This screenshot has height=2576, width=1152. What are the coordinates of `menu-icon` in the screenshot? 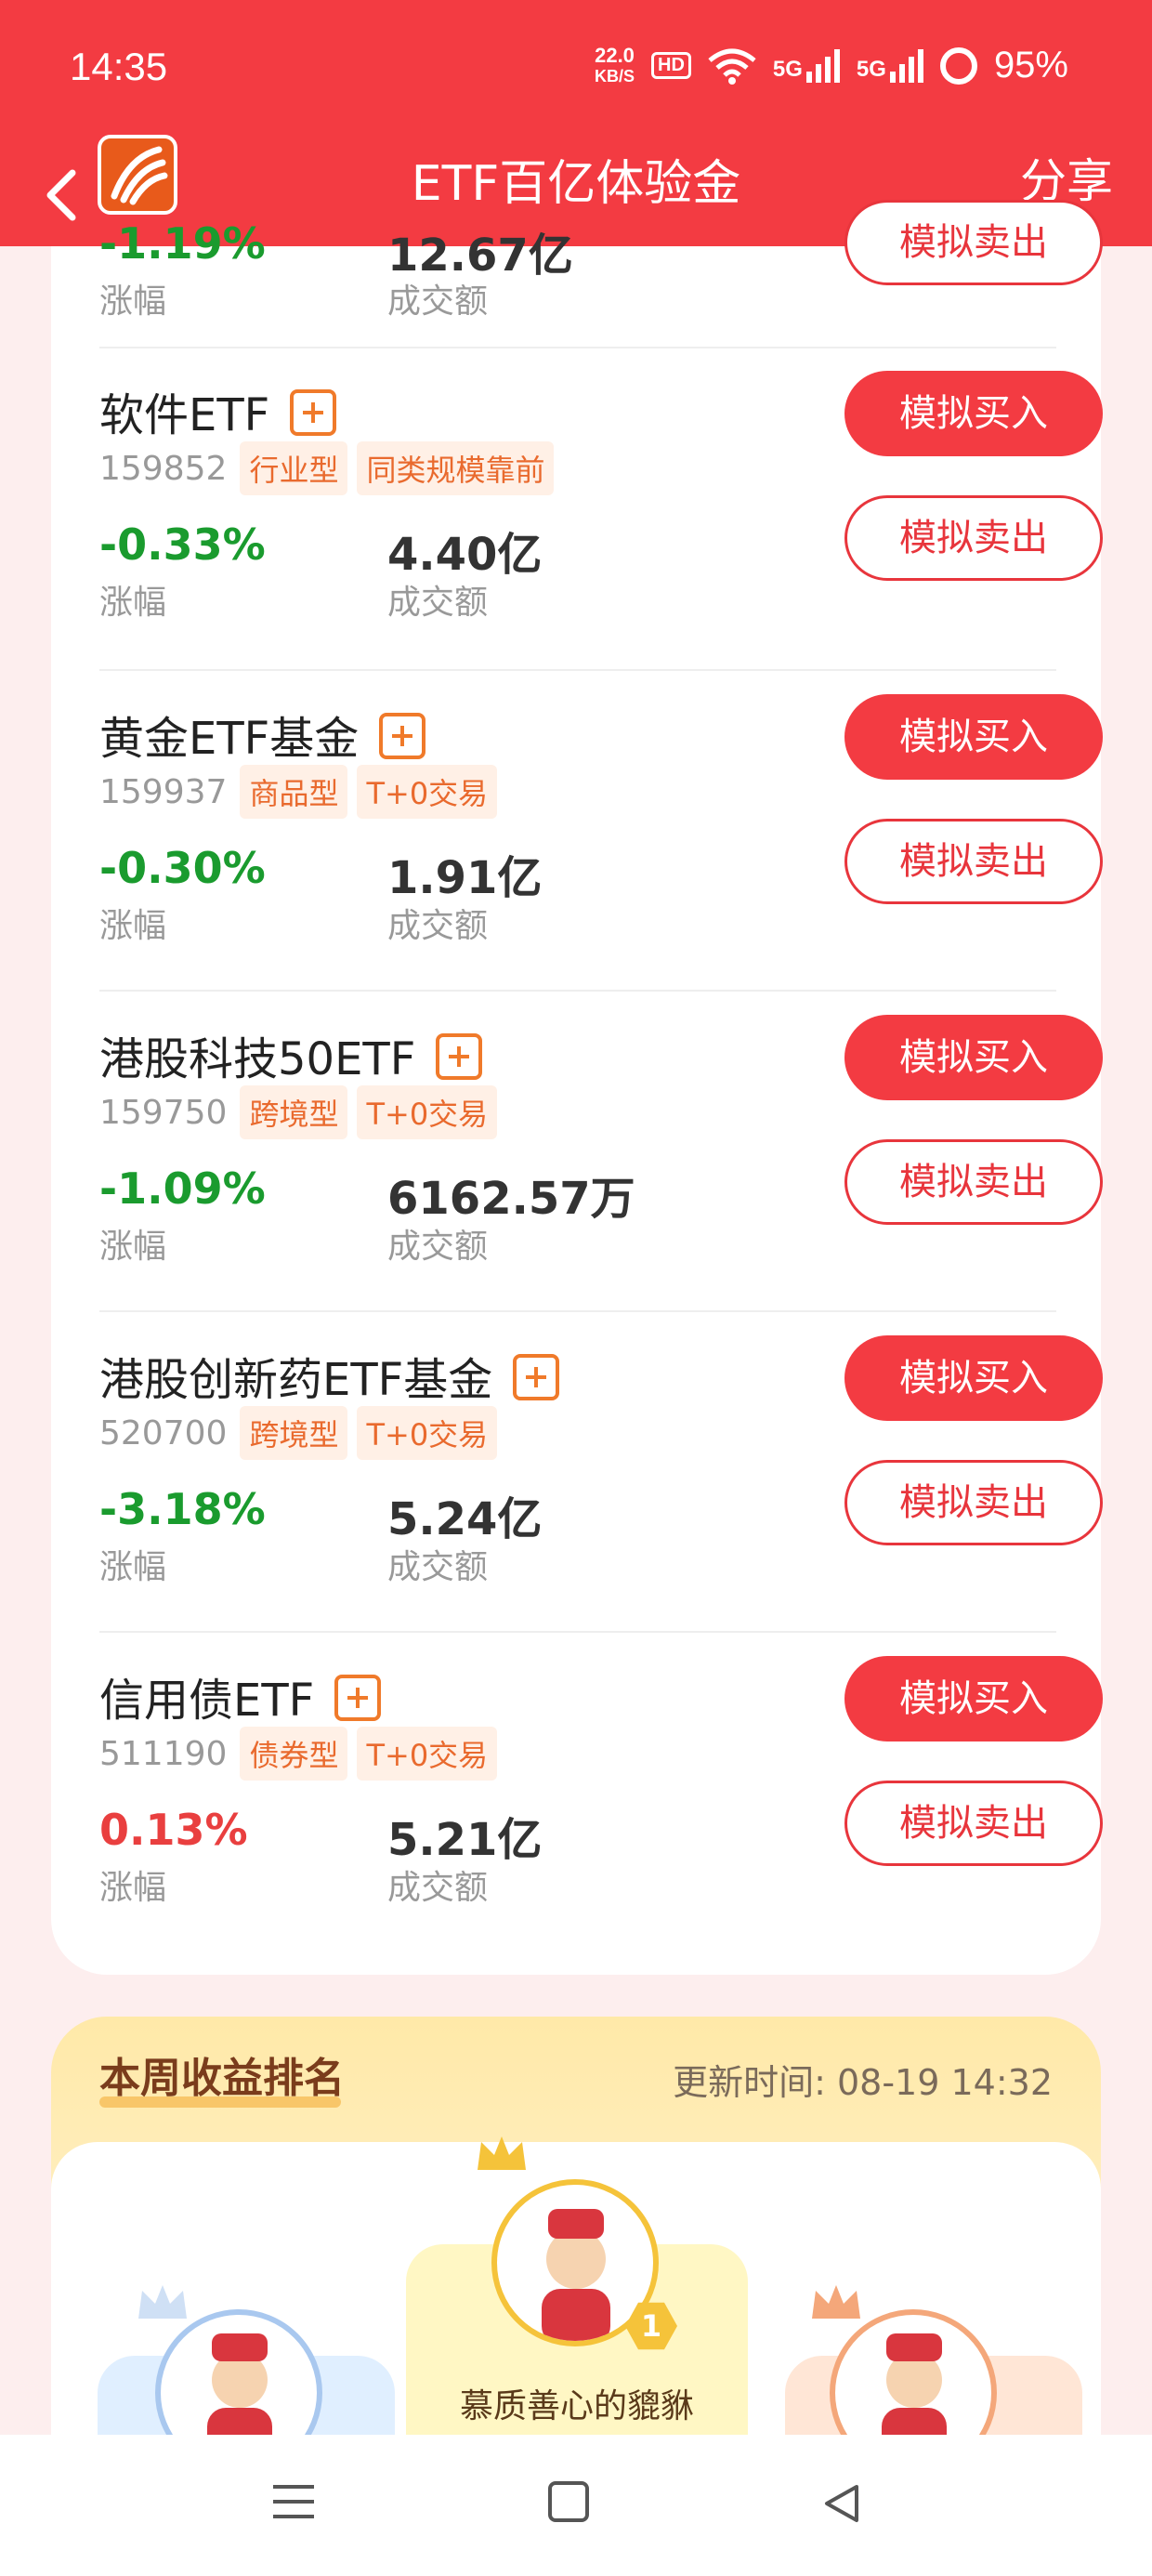 It's located at (293, 2501).